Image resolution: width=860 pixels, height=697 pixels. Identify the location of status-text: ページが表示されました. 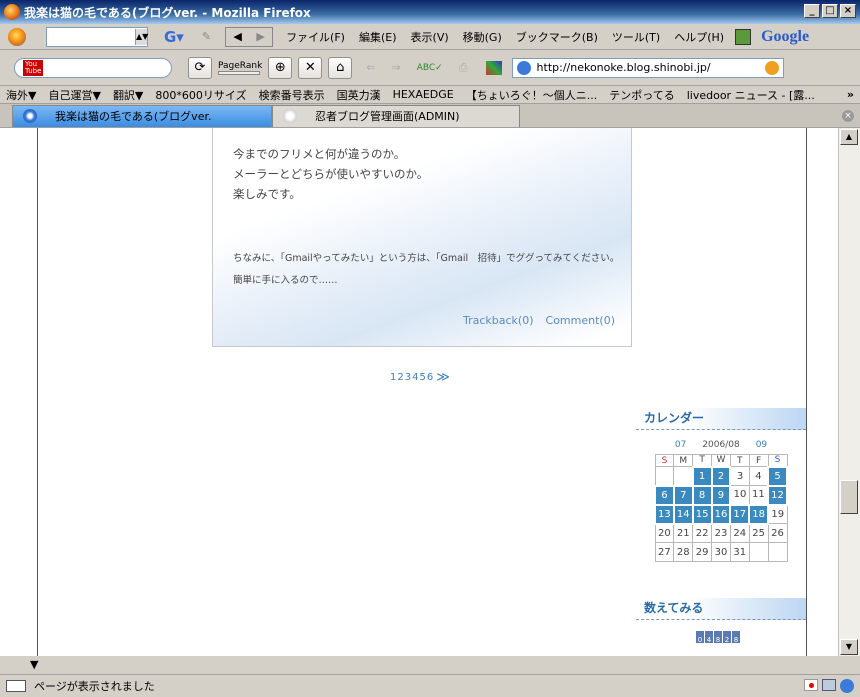
(94, 686).